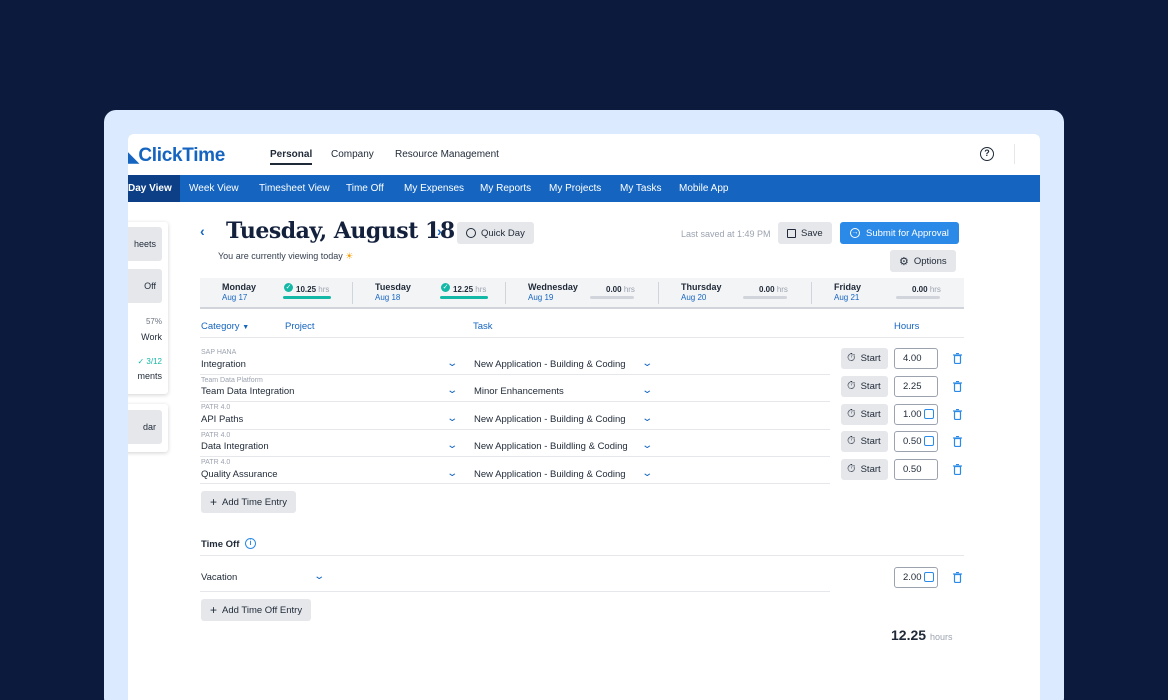  I want to click on nav-week-view: Week View, so click(214, 188).